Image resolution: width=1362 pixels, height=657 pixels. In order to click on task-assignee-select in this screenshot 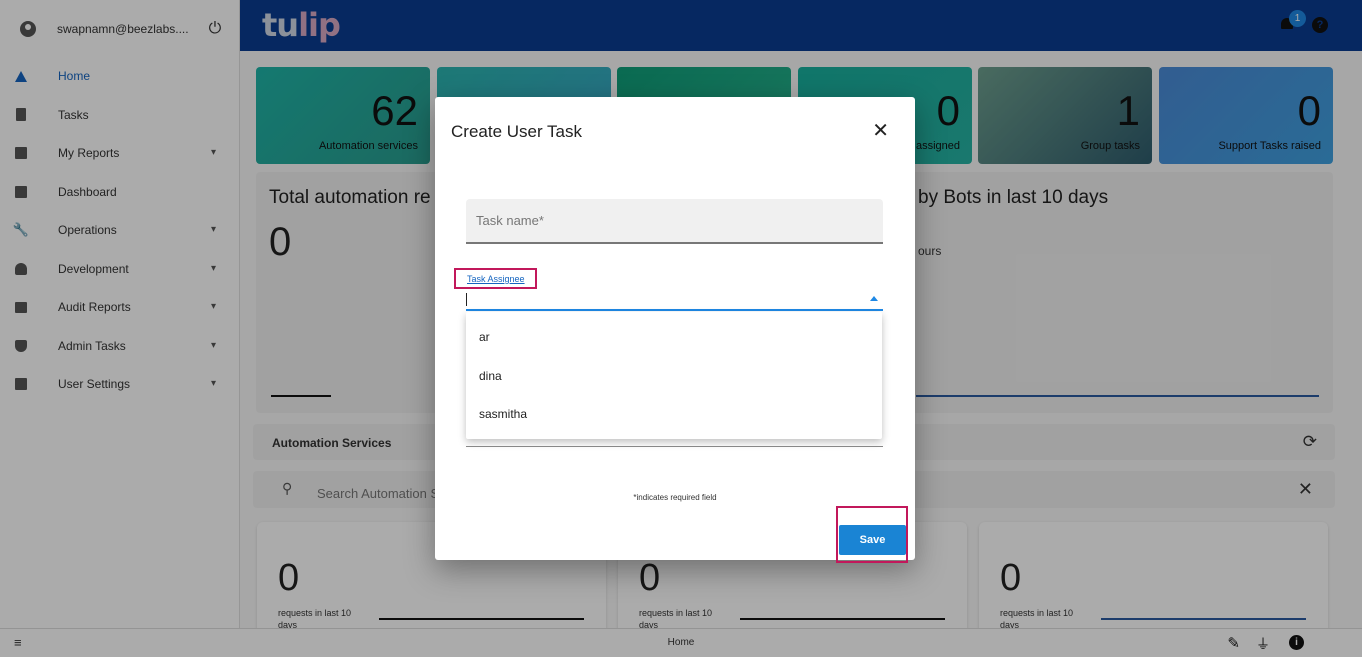, I will do `click(674, 301)`.